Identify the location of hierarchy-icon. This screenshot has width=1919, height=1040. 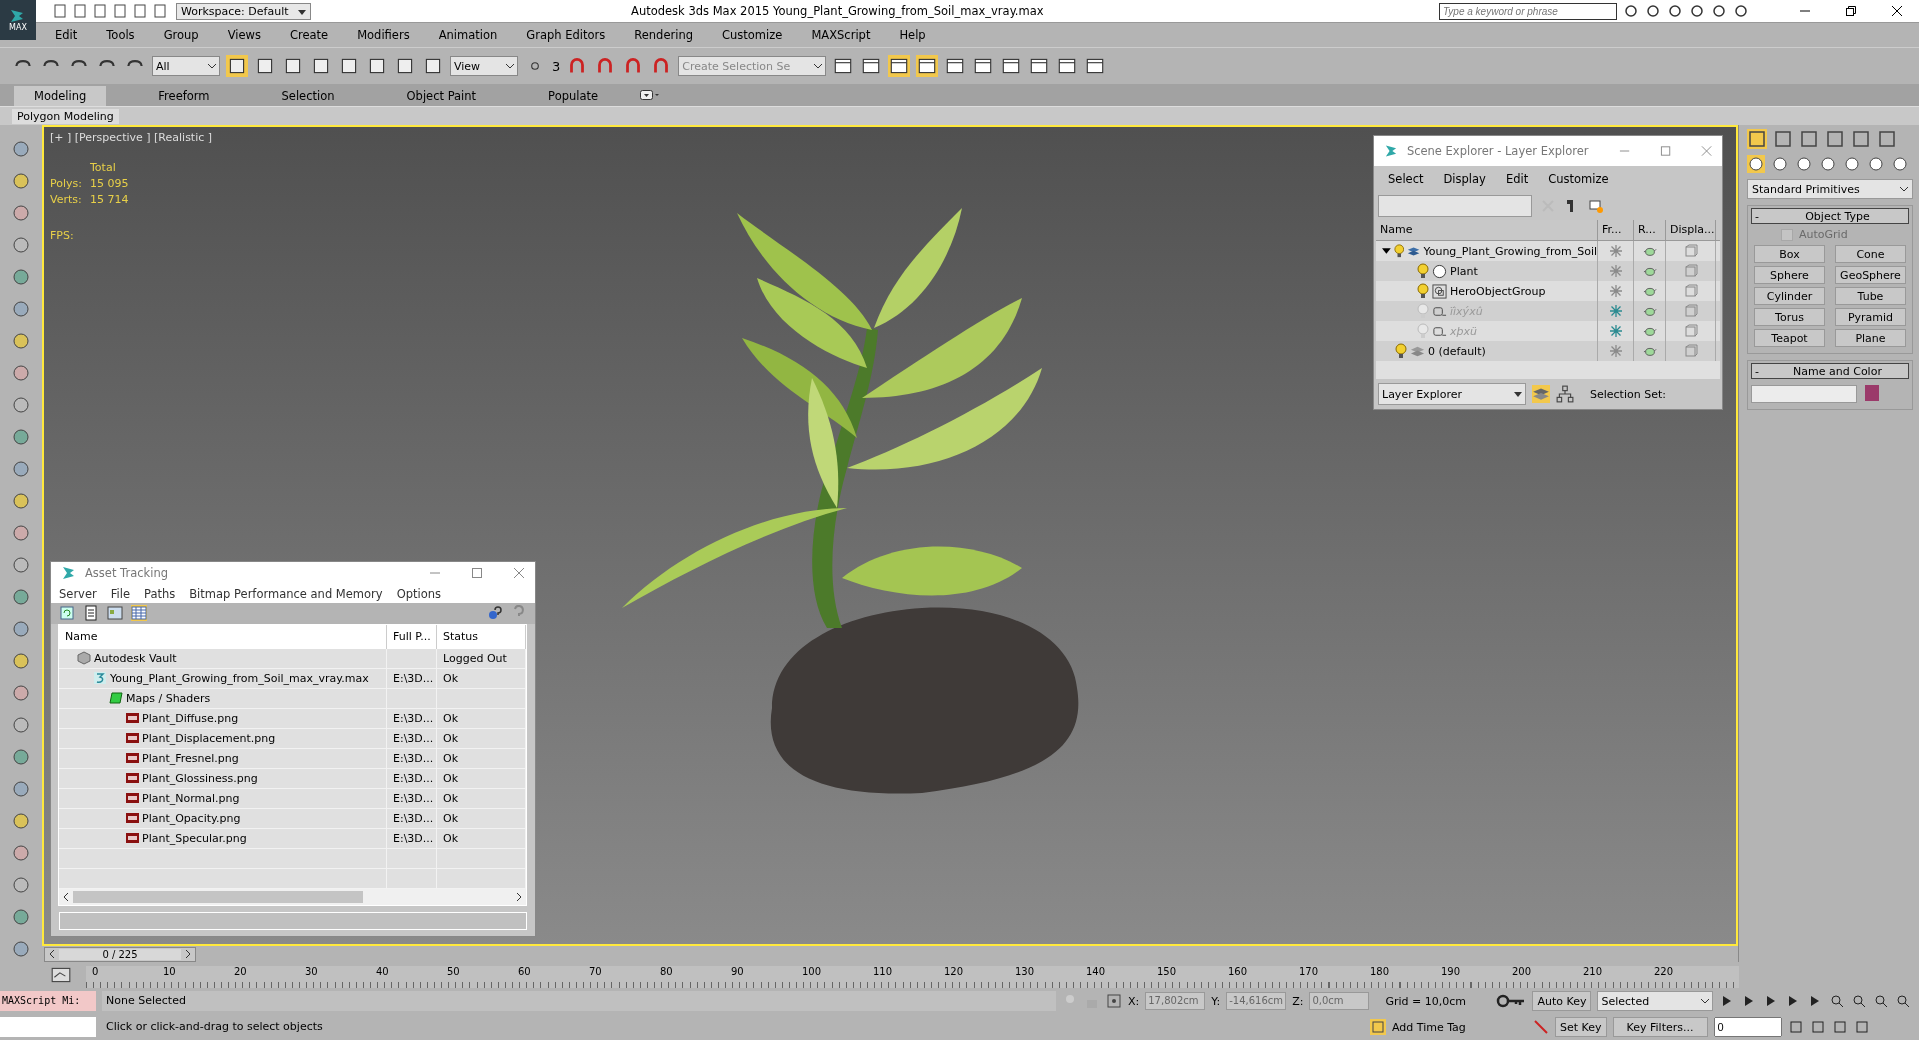
(1565, 394).